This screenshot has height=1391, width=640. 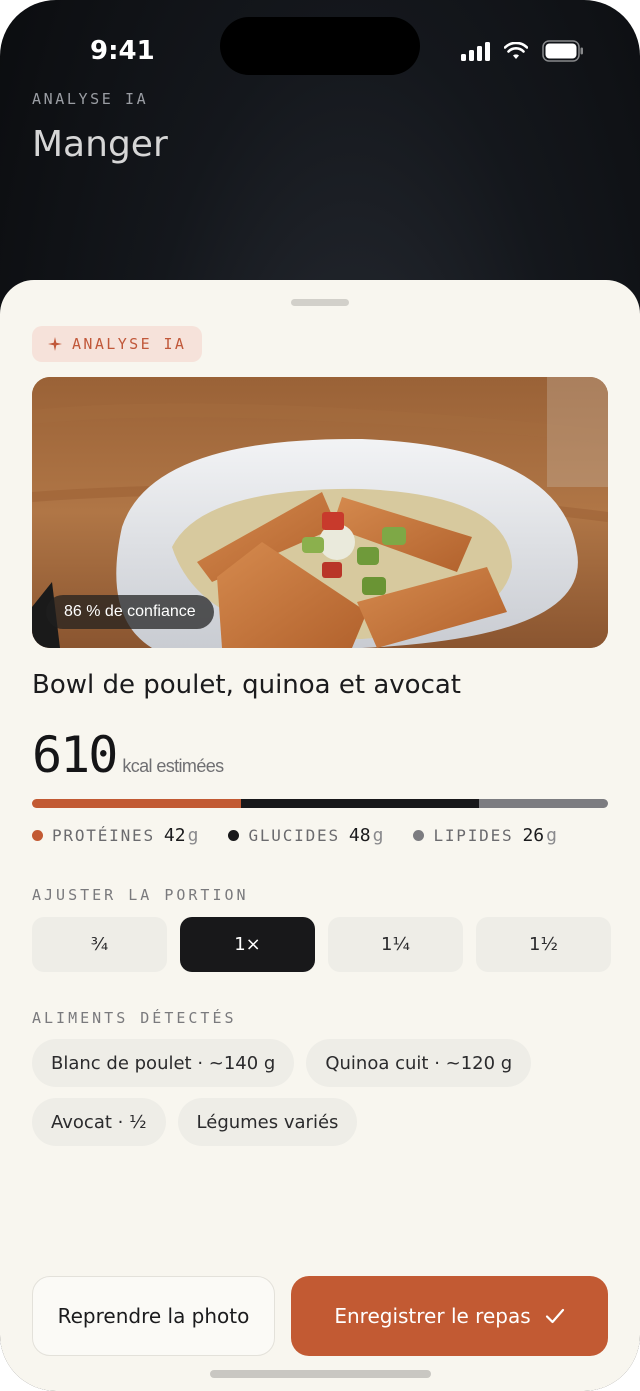 What do you see at coordinates (136, 803) in the screenshot?
I see `macro-segment-proteins` at bounding box center [136, 803].